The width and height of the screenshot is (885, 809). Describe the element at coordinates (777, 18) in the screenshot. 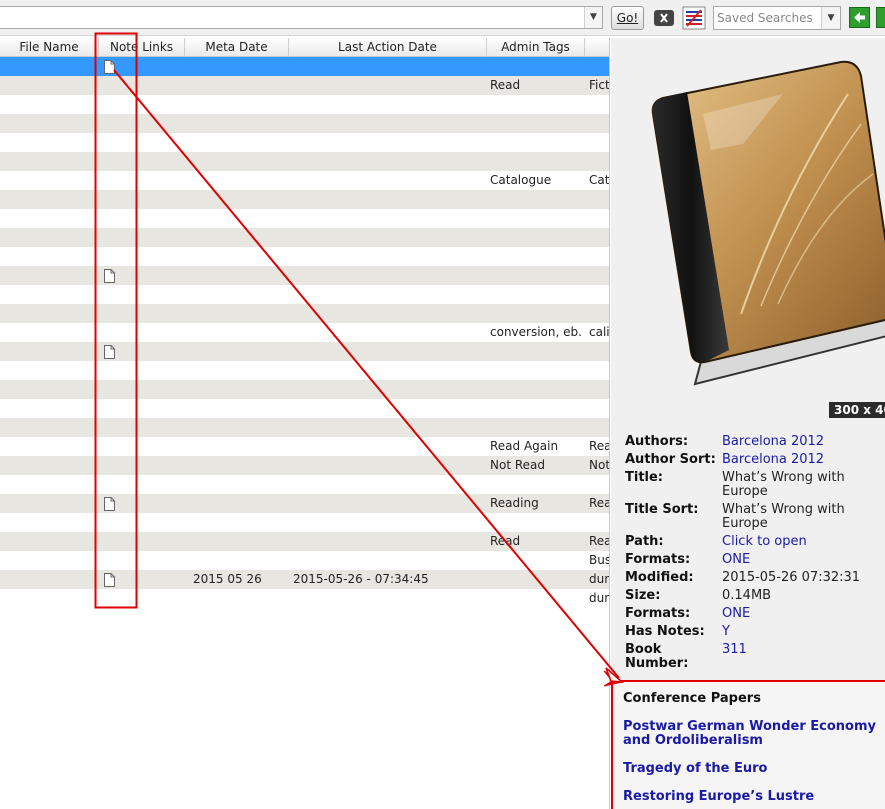

I see `saved-searches-select: Saved Searches ▼` at that location.